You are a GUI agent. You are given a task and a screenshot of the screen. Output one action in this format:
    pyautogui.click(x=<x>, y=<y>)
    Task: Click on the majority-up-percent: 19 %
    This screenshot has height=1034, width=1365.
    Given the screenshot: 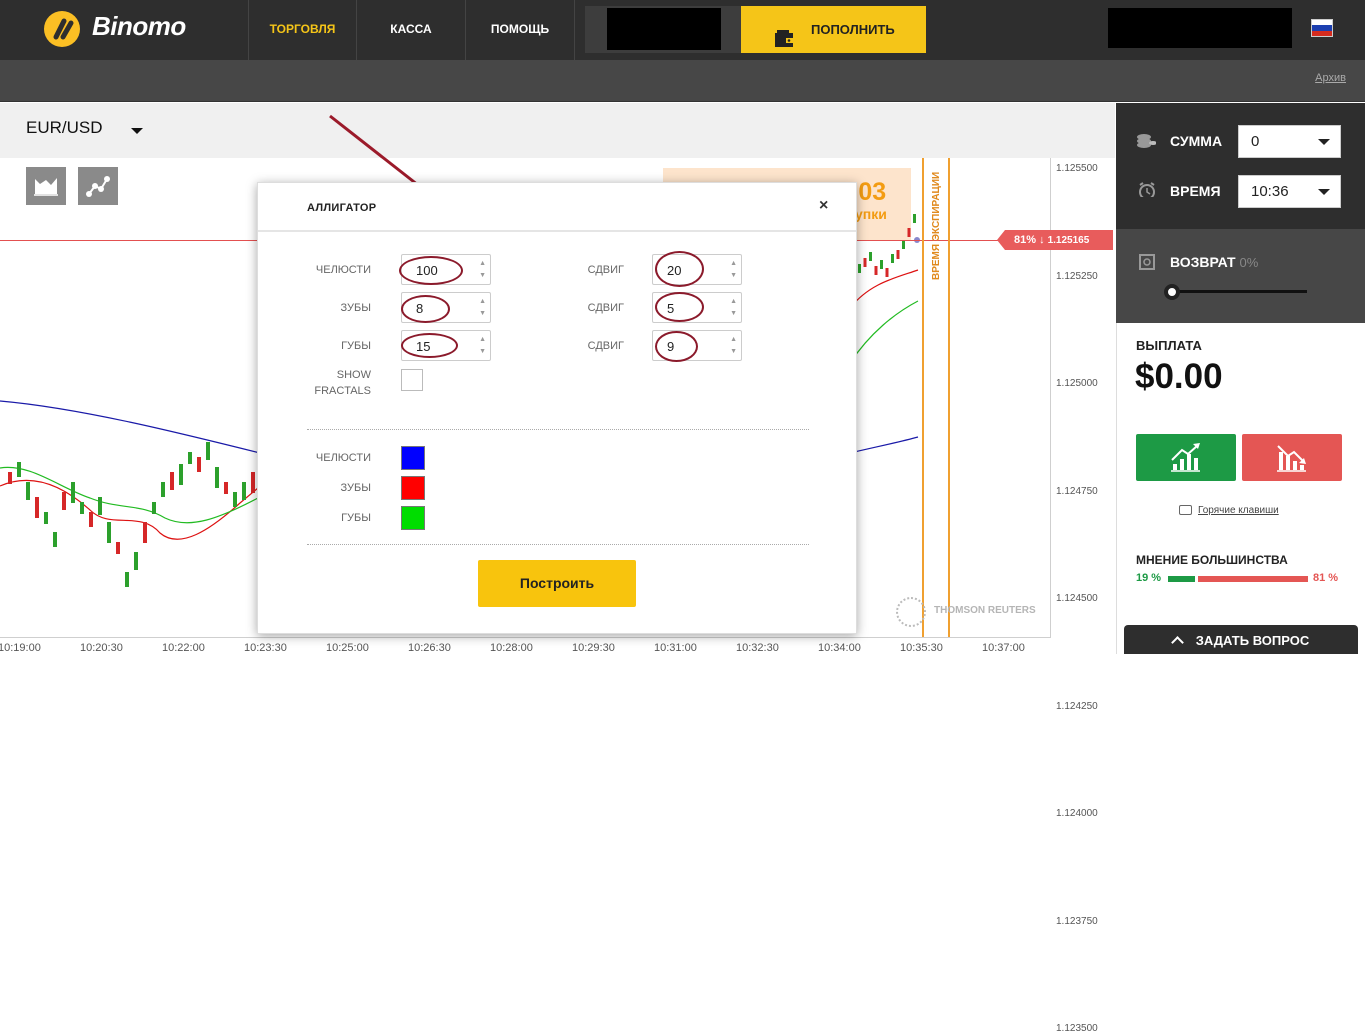 What is the action you would take?
    pyautogui.click(x=1149, y=578)
    